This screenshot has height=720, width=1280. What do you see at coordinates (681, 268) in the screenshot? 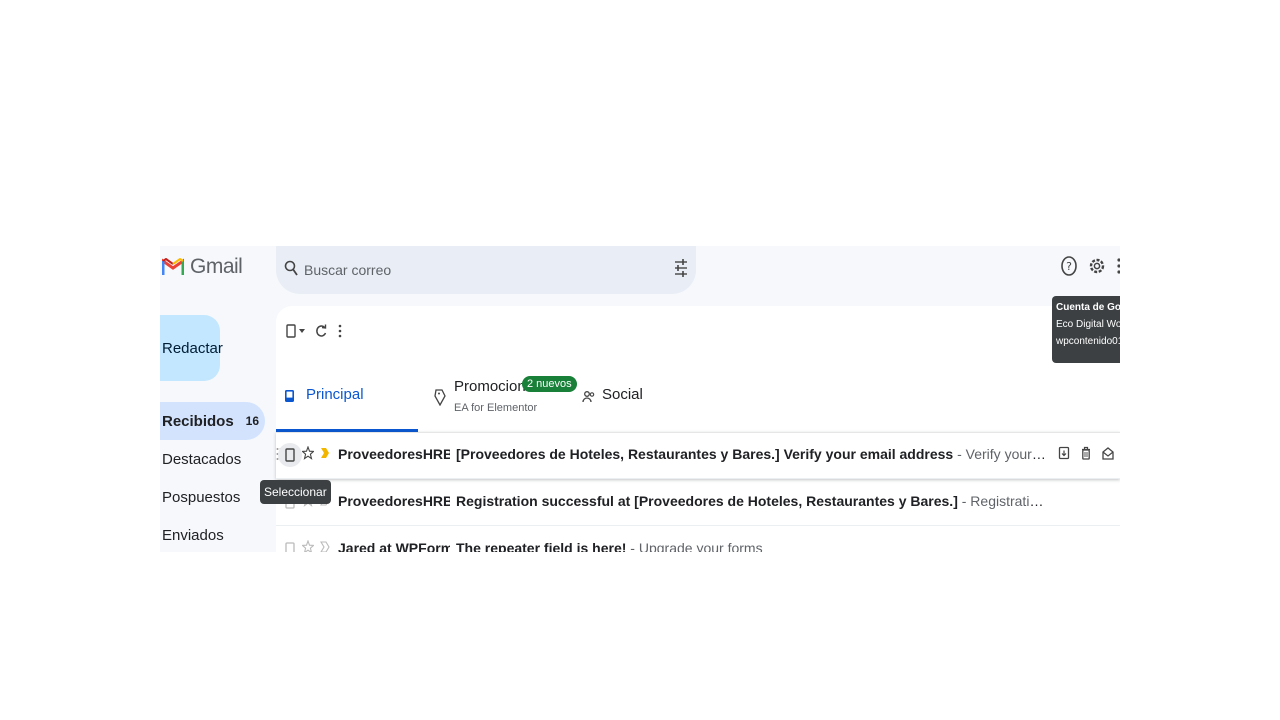
I see `search-filter-icon` at bounding box center [681, 268].